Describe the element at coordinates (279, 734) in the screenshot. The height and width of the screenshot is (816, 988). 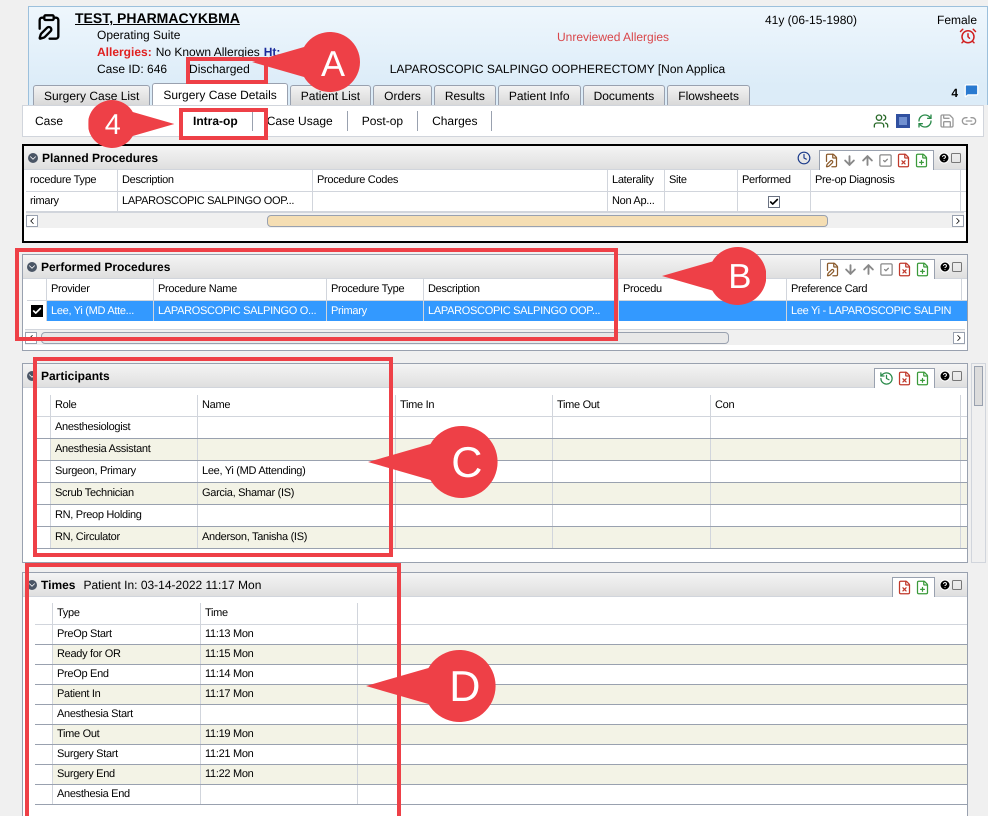
I see `table-cell: 11:19 Mon` at that location.